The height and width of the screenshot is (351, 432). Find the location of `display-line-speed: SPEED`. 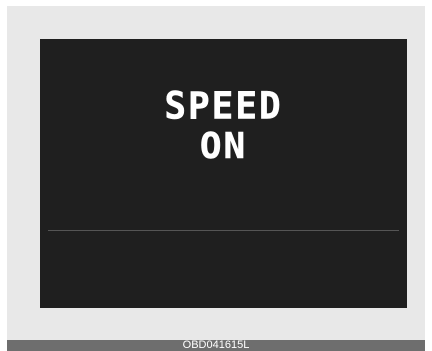

display-line-speed: SPEED is located at coordinates (223, 106).